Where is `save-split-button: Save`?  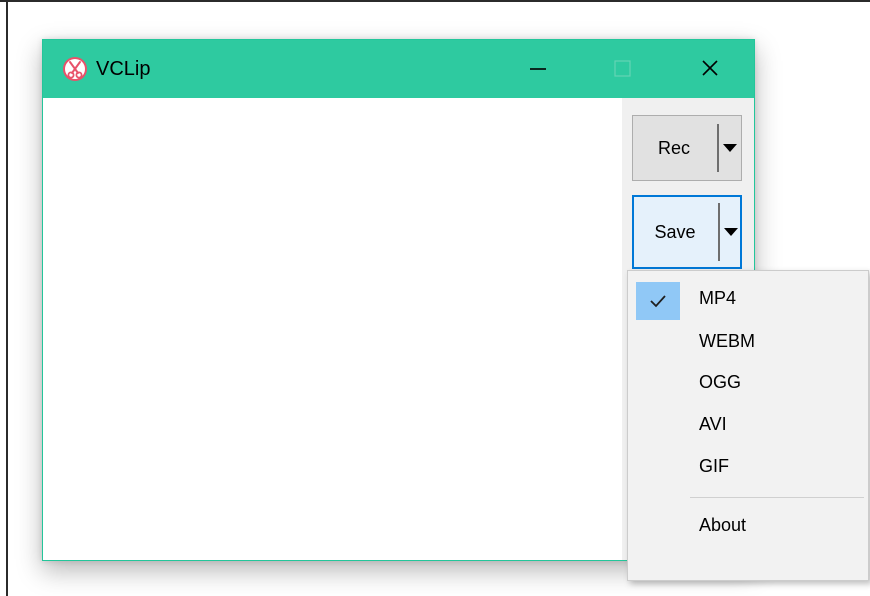 save-split-button: Save is located at coordinates (687, 232).